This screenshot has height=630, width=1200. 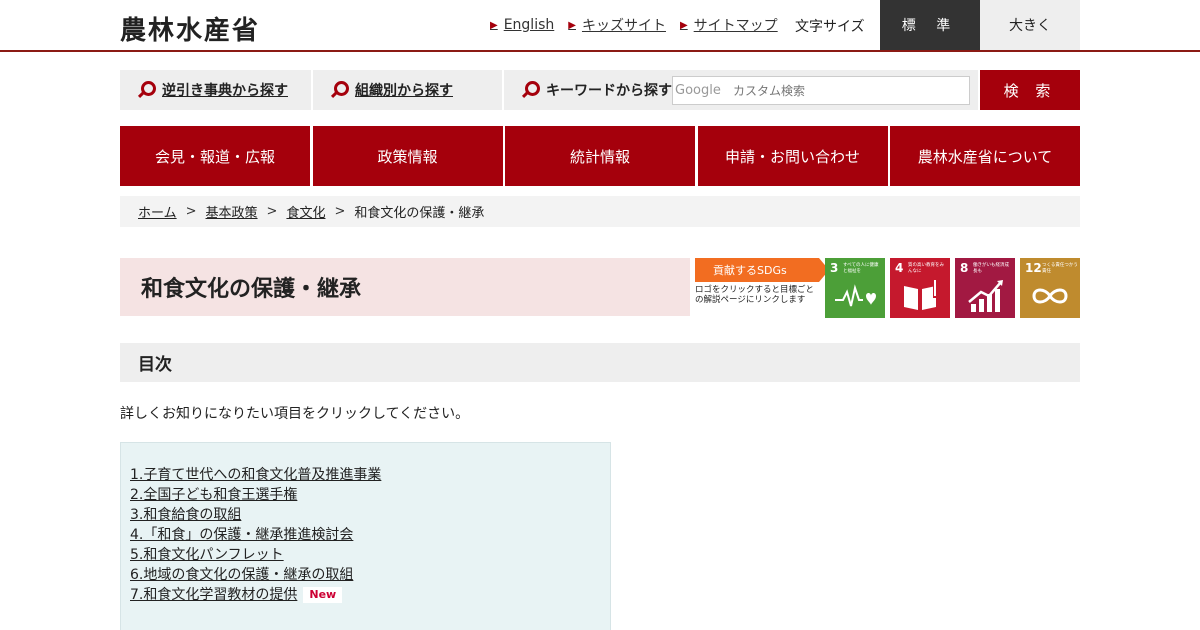 I want to click on english-link: ▶ English, so click(x=522, y=25).